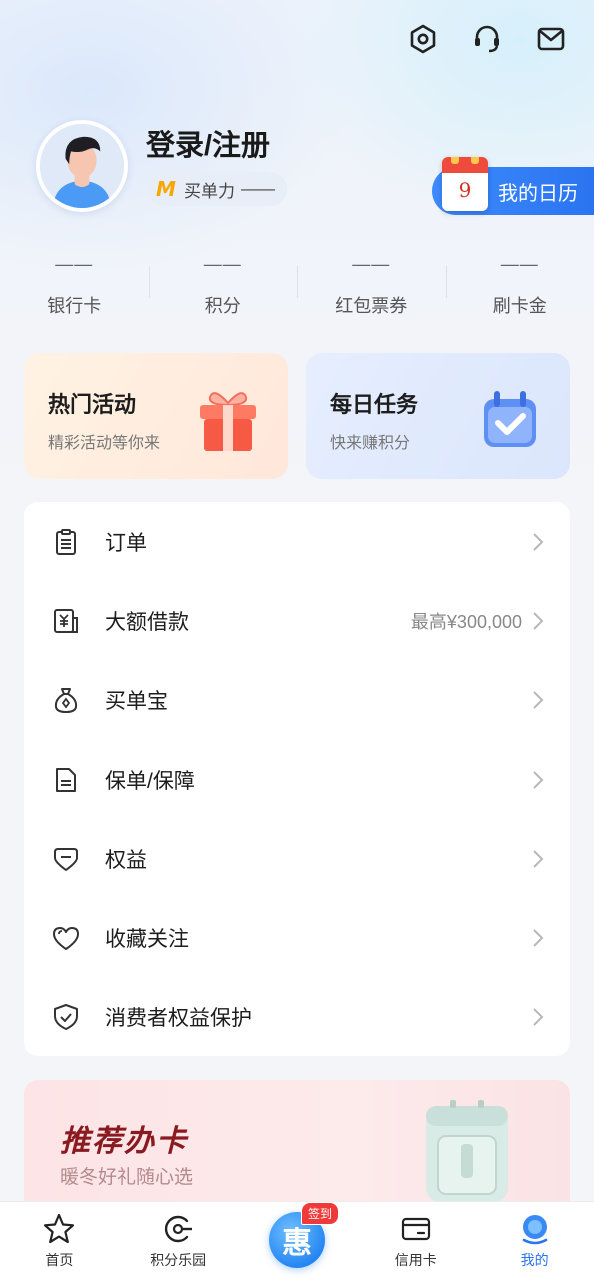  What do you see at coordinates (551, 39) in the screenshot?
I see `message-icon` at bounding box center [551, 39].